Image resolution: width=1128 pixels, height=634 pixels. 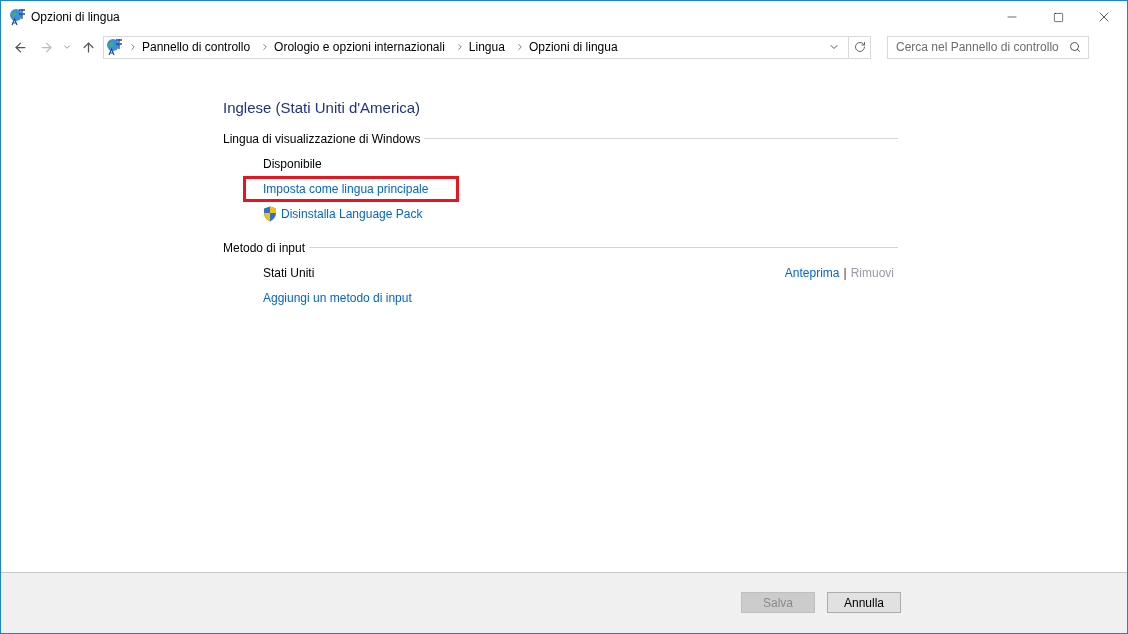 I want to click on address-bar: Pannello di controllo Orologio e opzioni internazionali Lingua Opzioni di lingua, so click(x=487, y=47).